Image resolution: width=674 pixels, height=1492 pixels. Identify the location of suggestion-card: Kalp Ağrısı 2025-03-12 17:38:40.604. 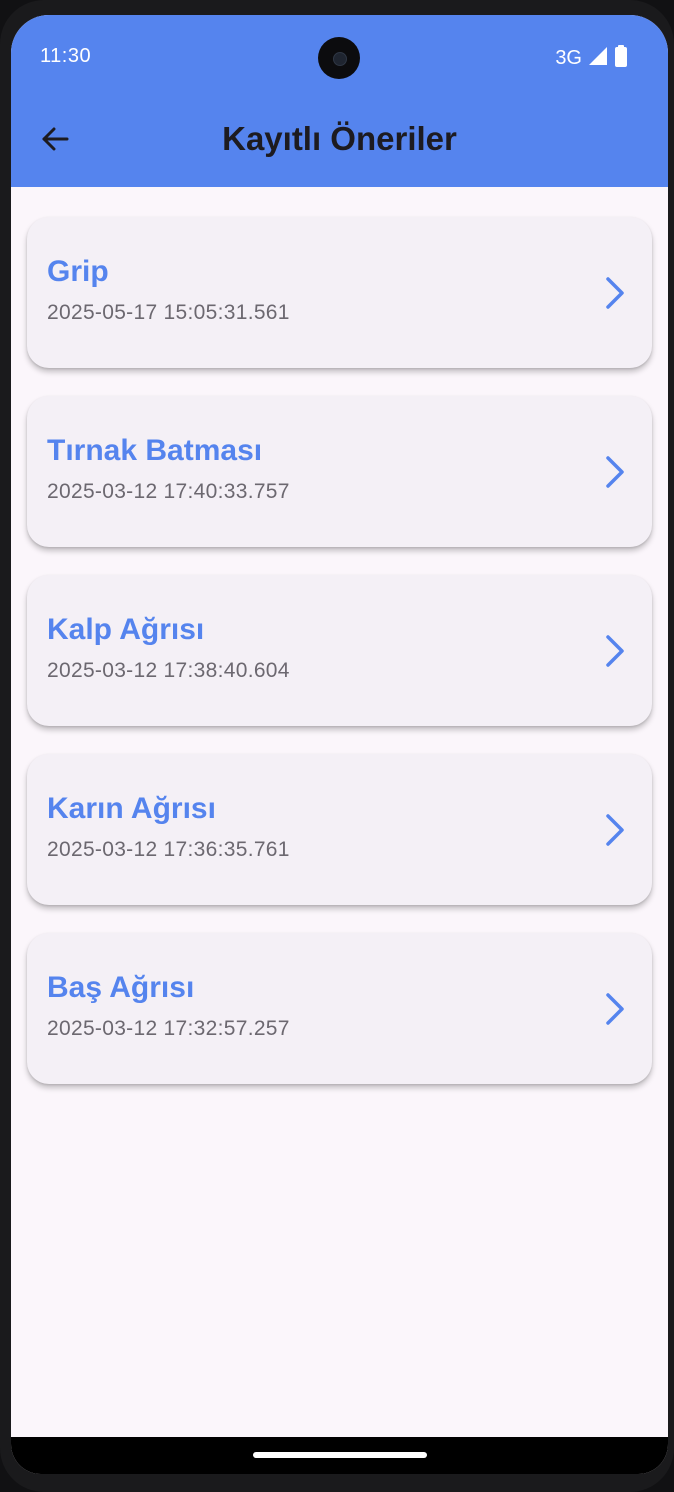
(339, 650).